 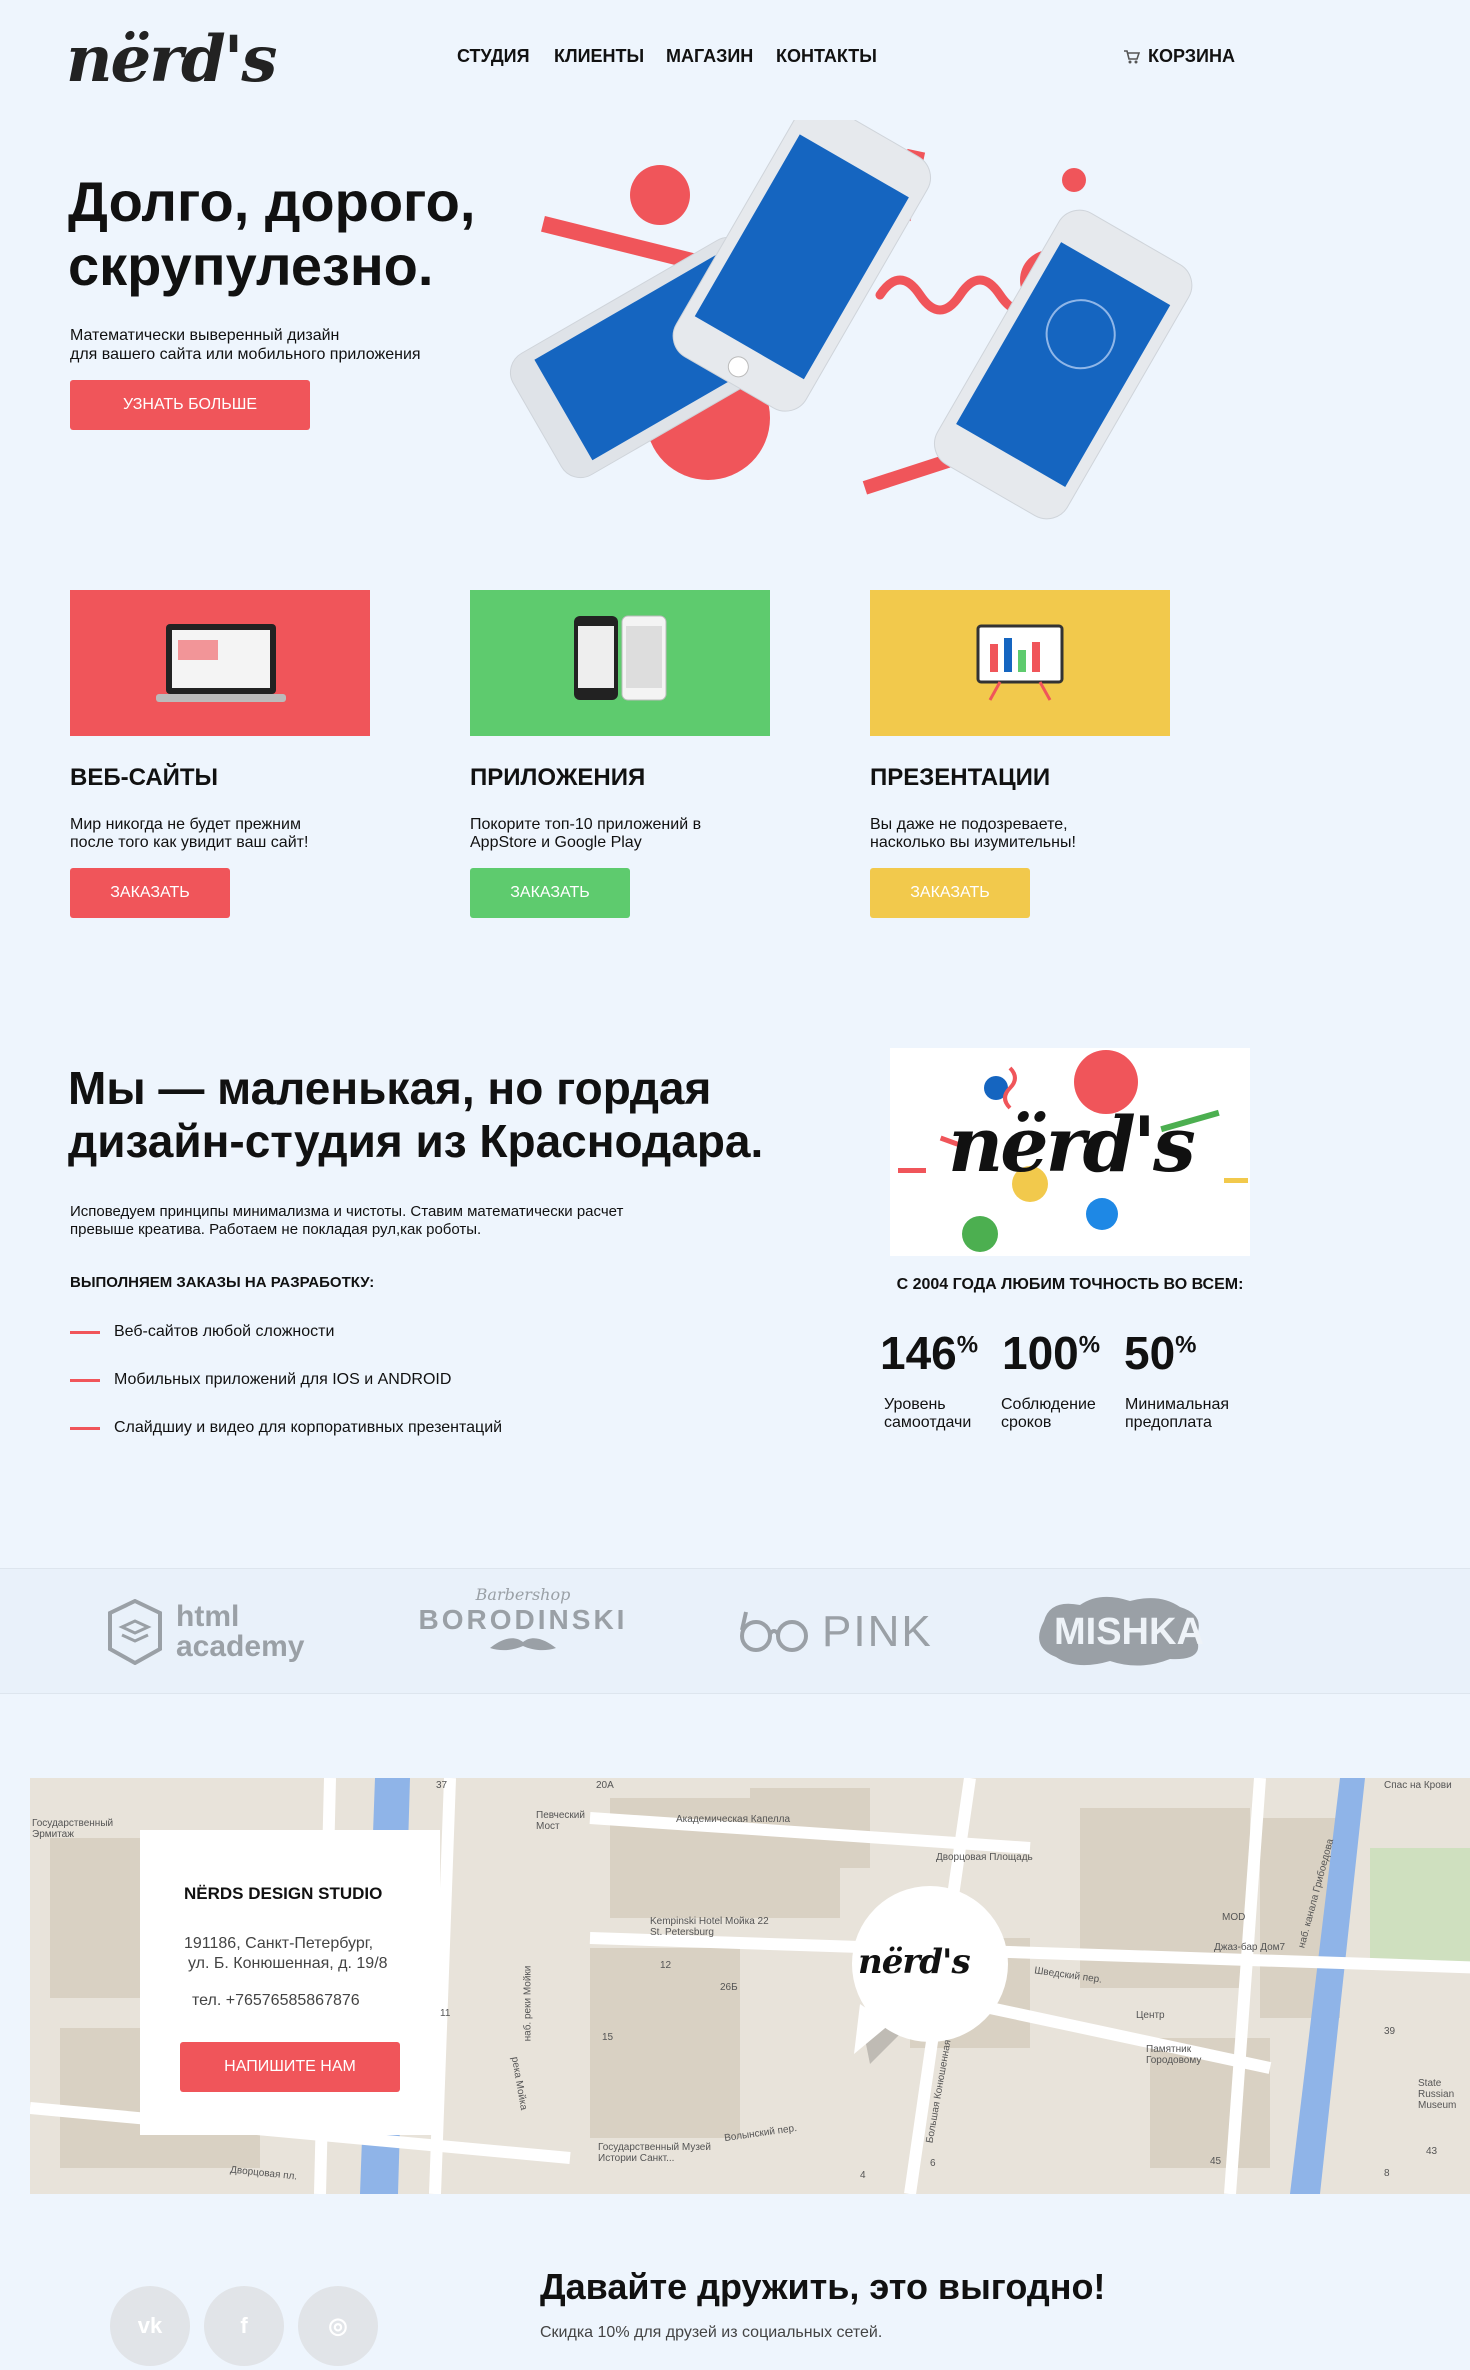 What do you see at coordinates (851, 320) in the screenshot?
I see `hero-illustration` at bounding box center [851, 320].